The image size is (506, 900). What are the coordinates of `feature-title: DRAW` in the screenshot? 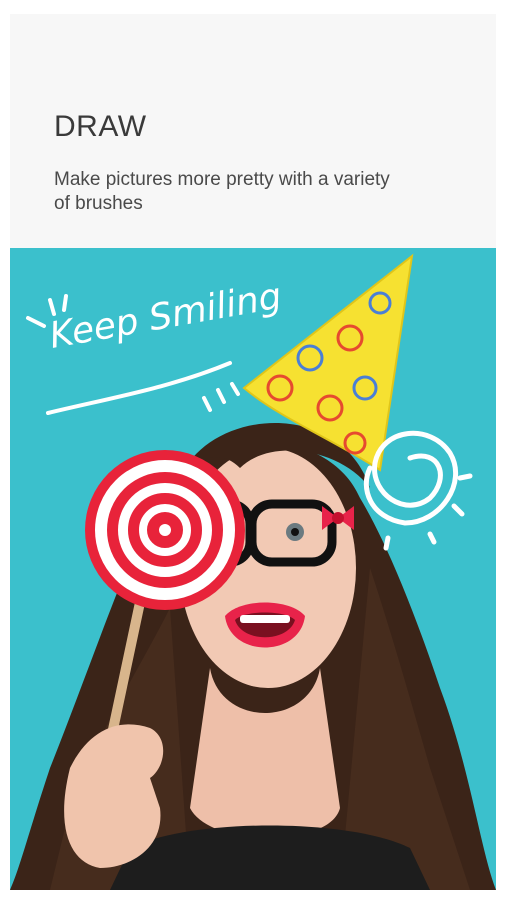 It's located at (100, 126).